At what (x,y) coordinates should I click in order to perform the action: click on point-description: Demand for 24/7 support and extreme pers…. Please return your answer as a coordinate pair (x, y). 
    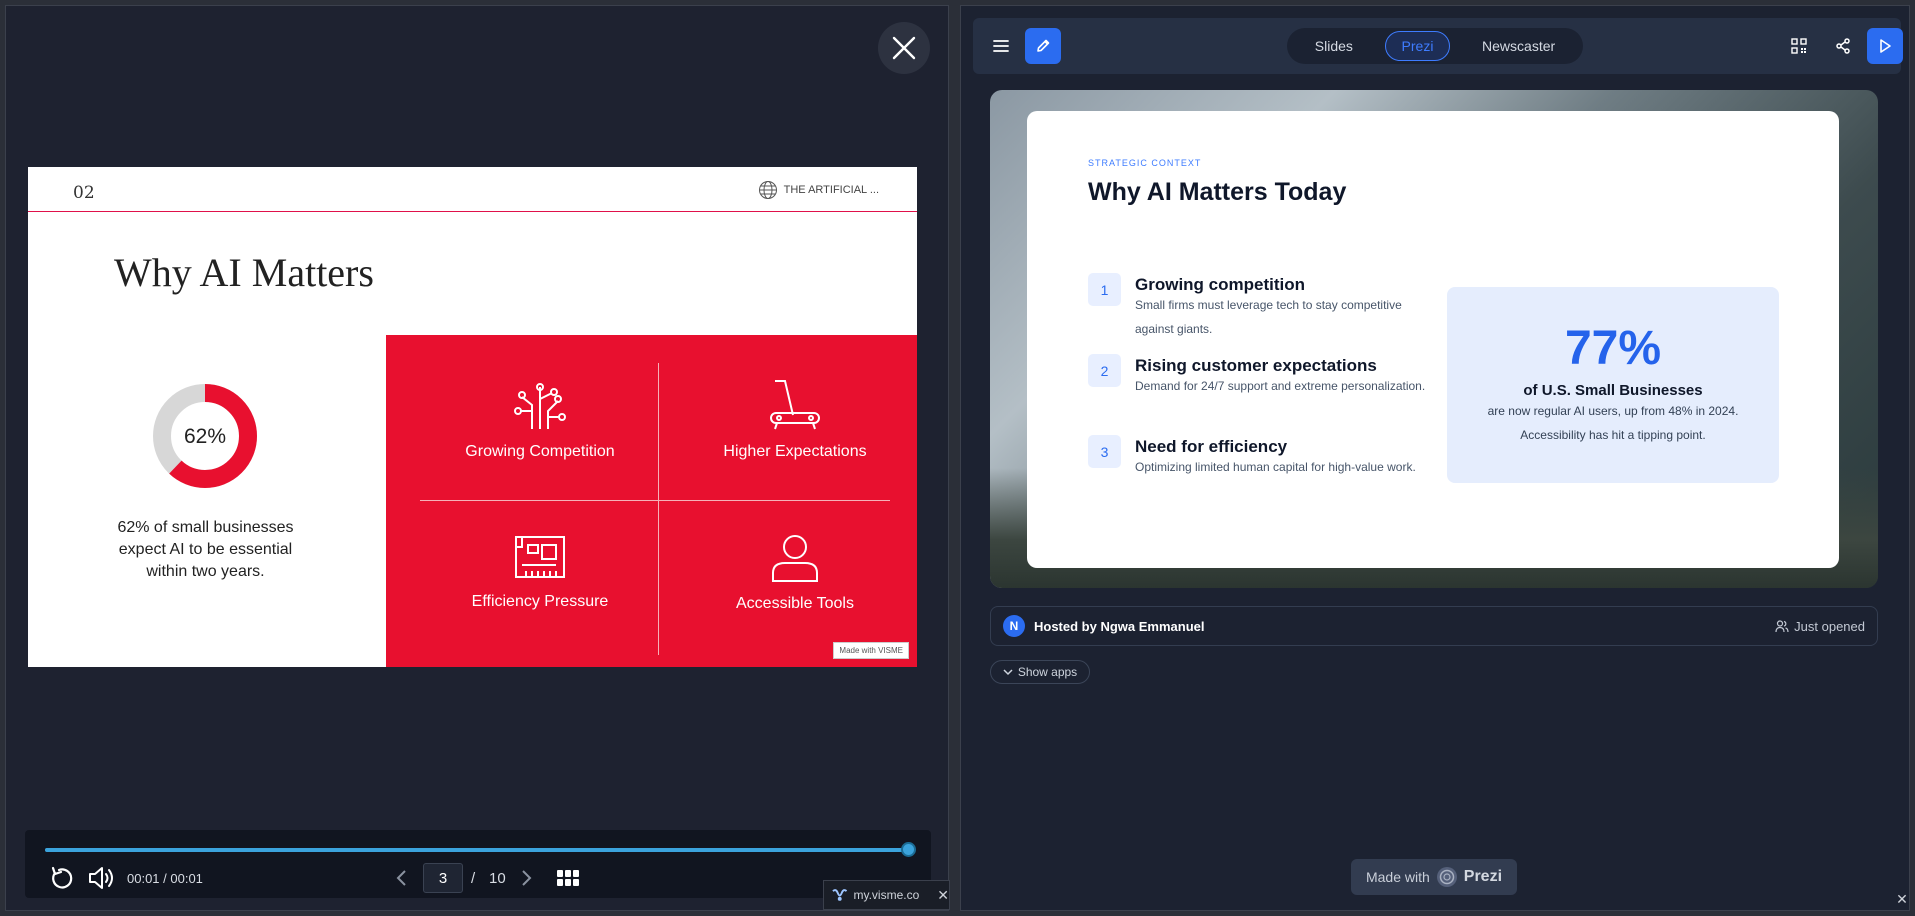
    Looking at the image, I should click on (1280, 386).